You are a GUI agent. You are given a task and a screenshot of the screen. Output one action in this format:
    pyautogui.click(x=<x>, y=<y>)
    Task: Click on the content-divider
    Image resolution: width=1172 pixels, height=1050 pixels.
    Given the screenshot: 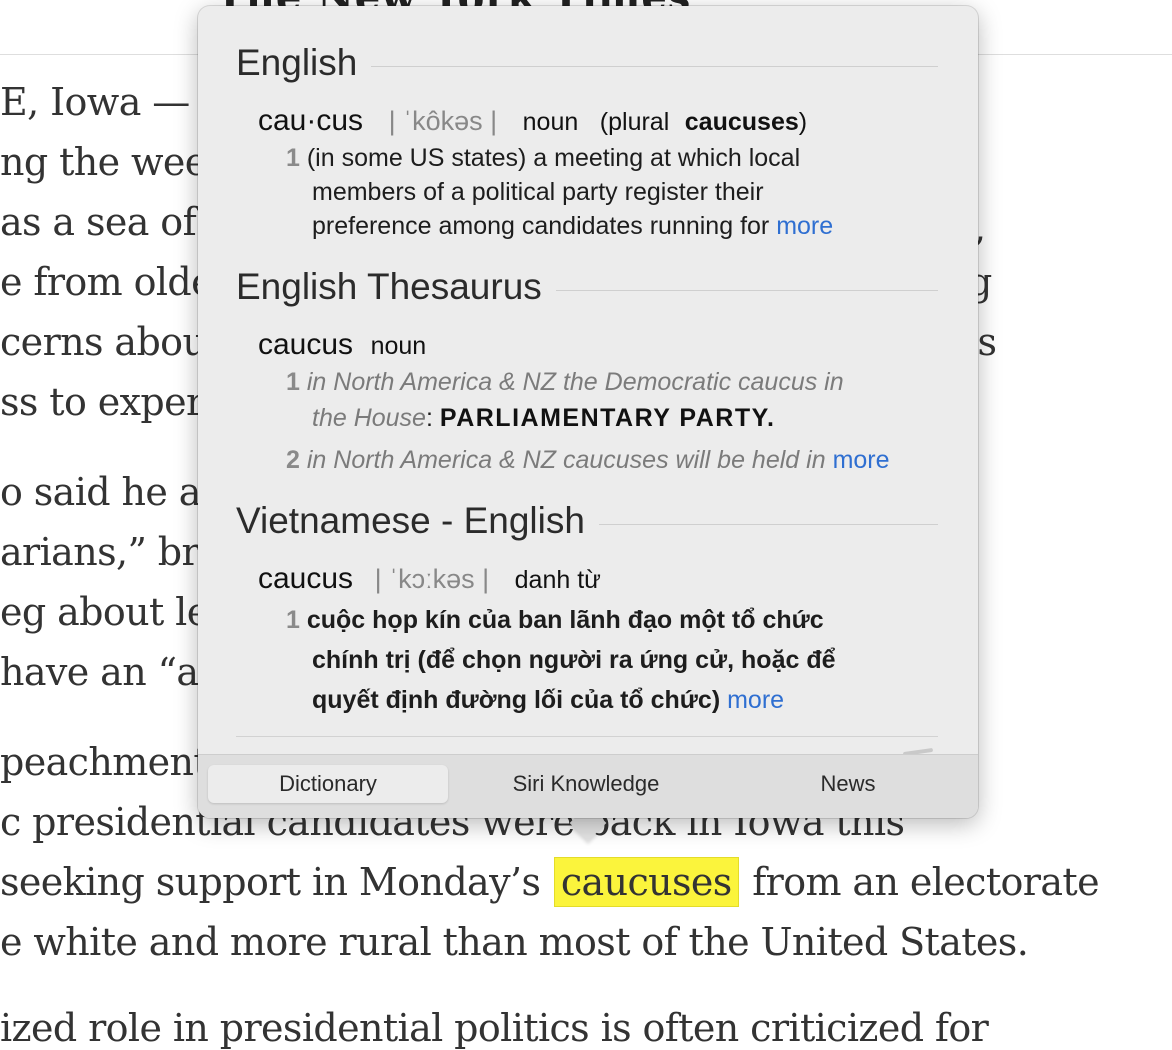 What is the action you would take?
    pyautogui.click(x=587, y=736)
    